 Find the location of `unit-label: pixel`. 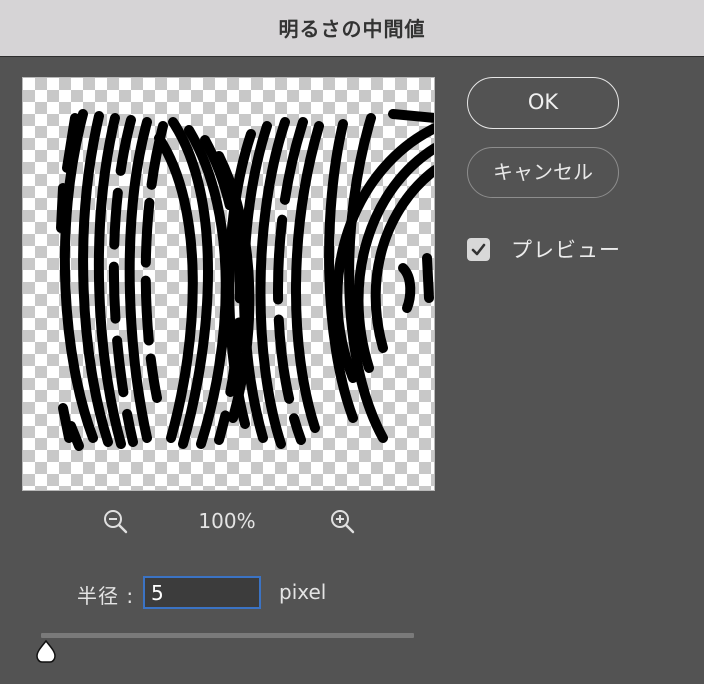

unit-label: pixel is located at coordinates (303, 592).